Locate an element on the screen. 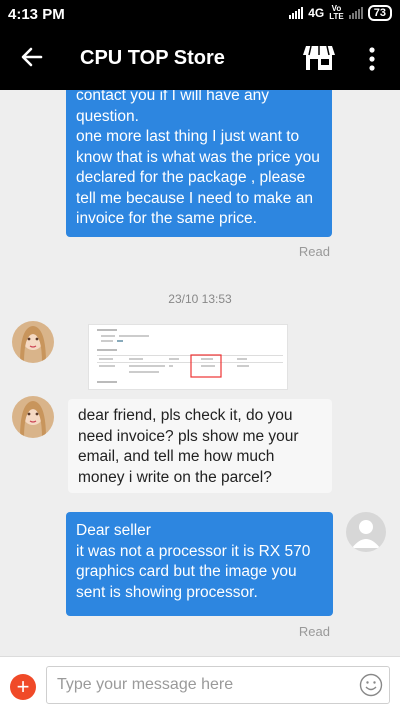  store-icon is located at coordinates (319, 58).